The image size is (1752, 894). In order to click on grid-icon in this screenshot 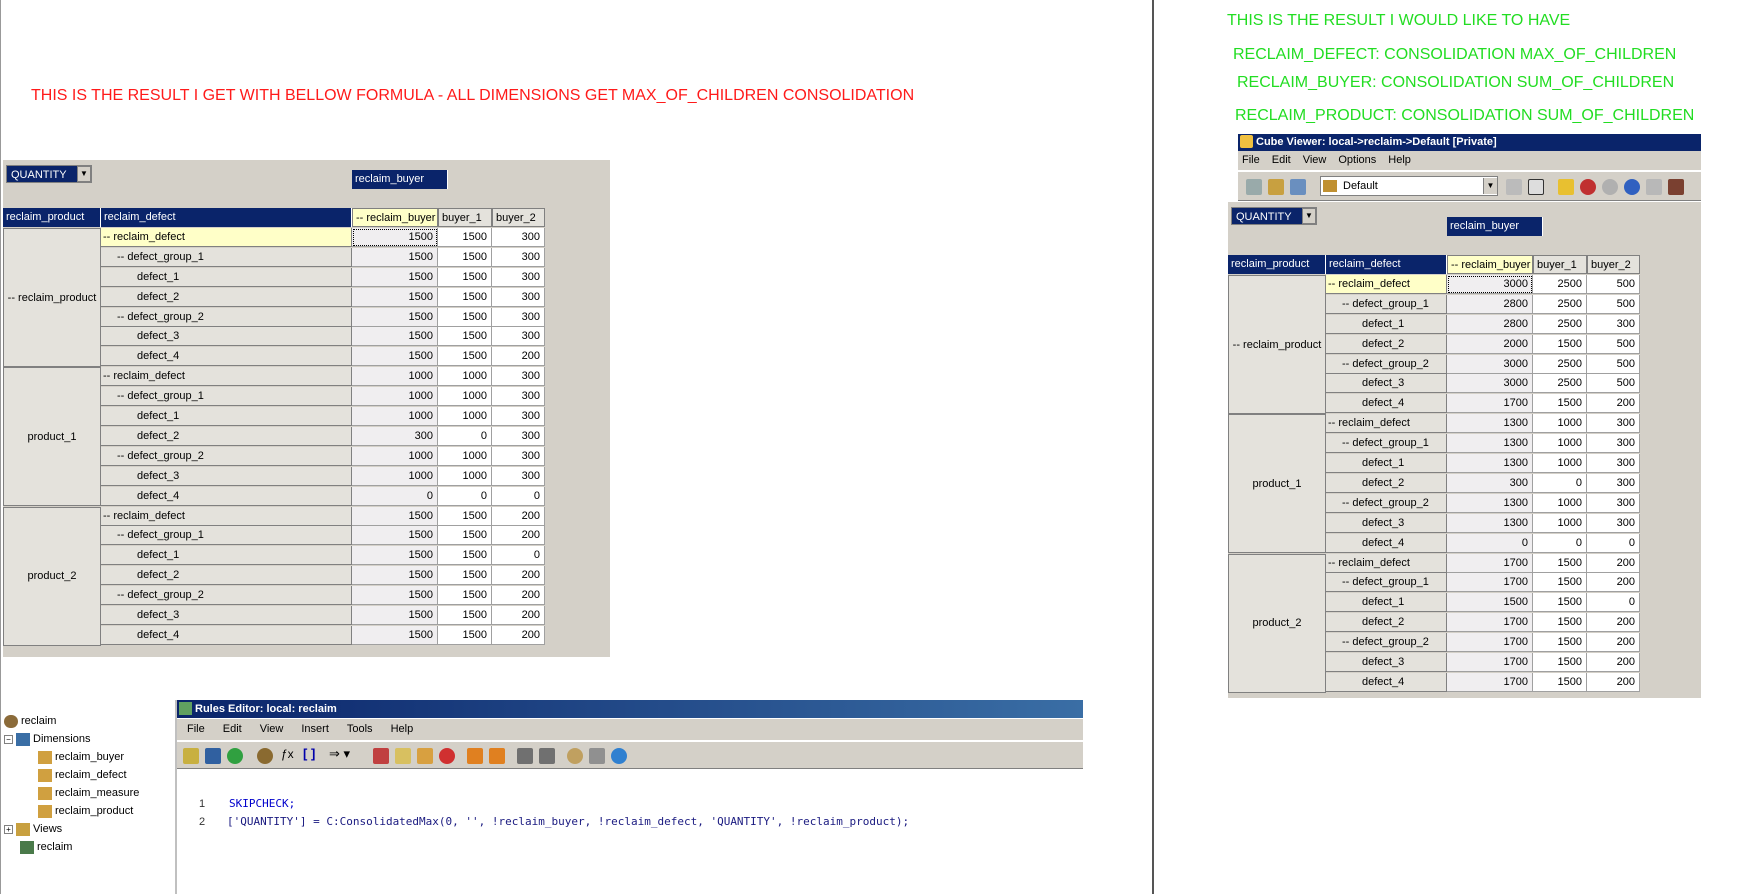, I will do `click(1514, 187)`.